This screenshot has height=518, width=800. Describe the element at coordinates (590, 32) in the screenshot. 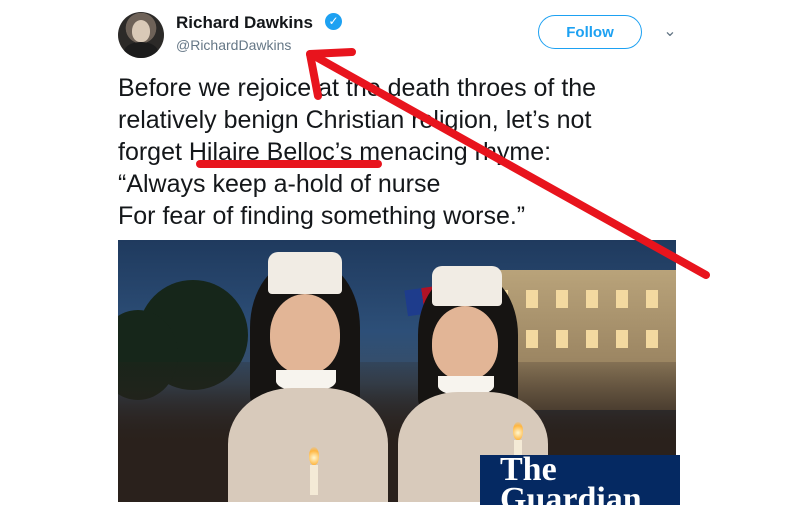

I see `follow-button: Follow` at that location.